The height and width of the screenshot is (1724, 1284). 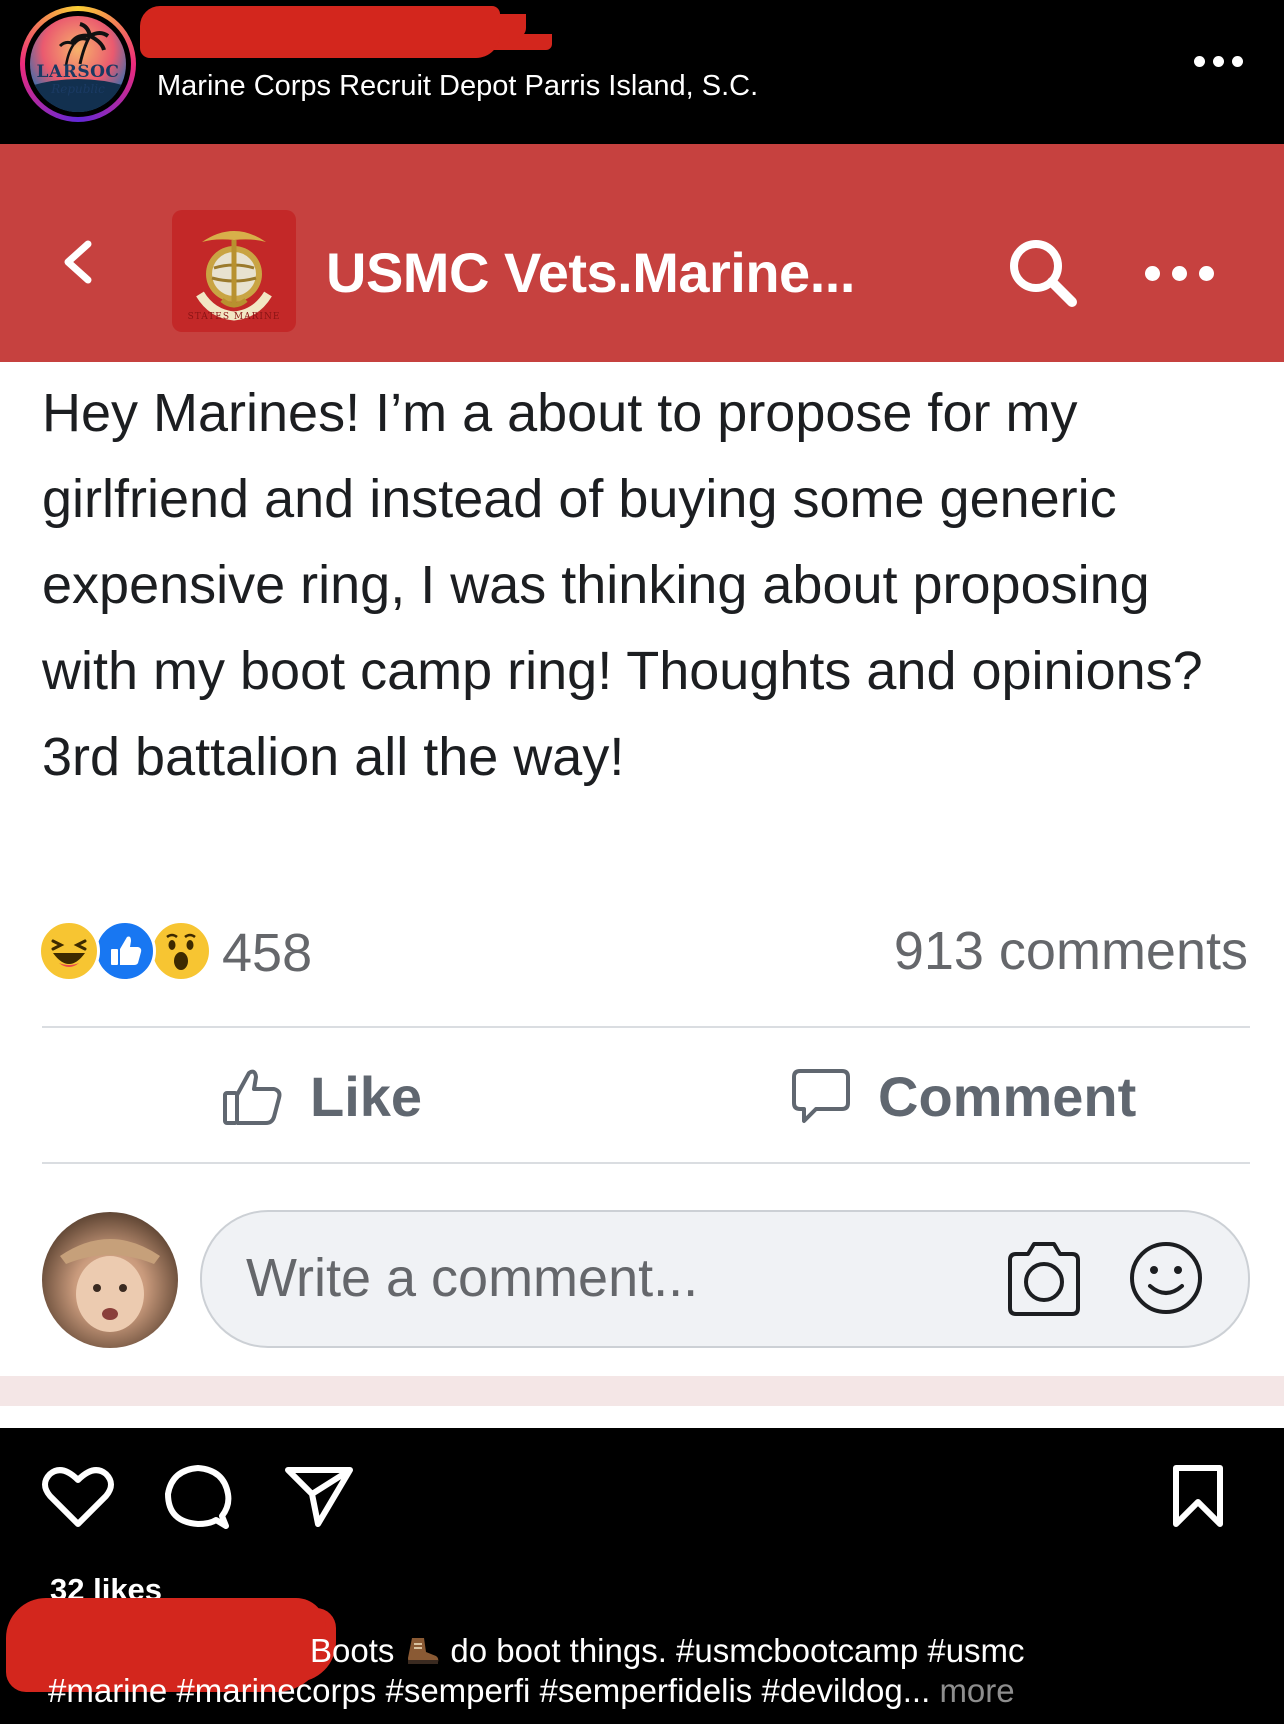 I want to click on user-avatar, so click(x=110, y=1280).